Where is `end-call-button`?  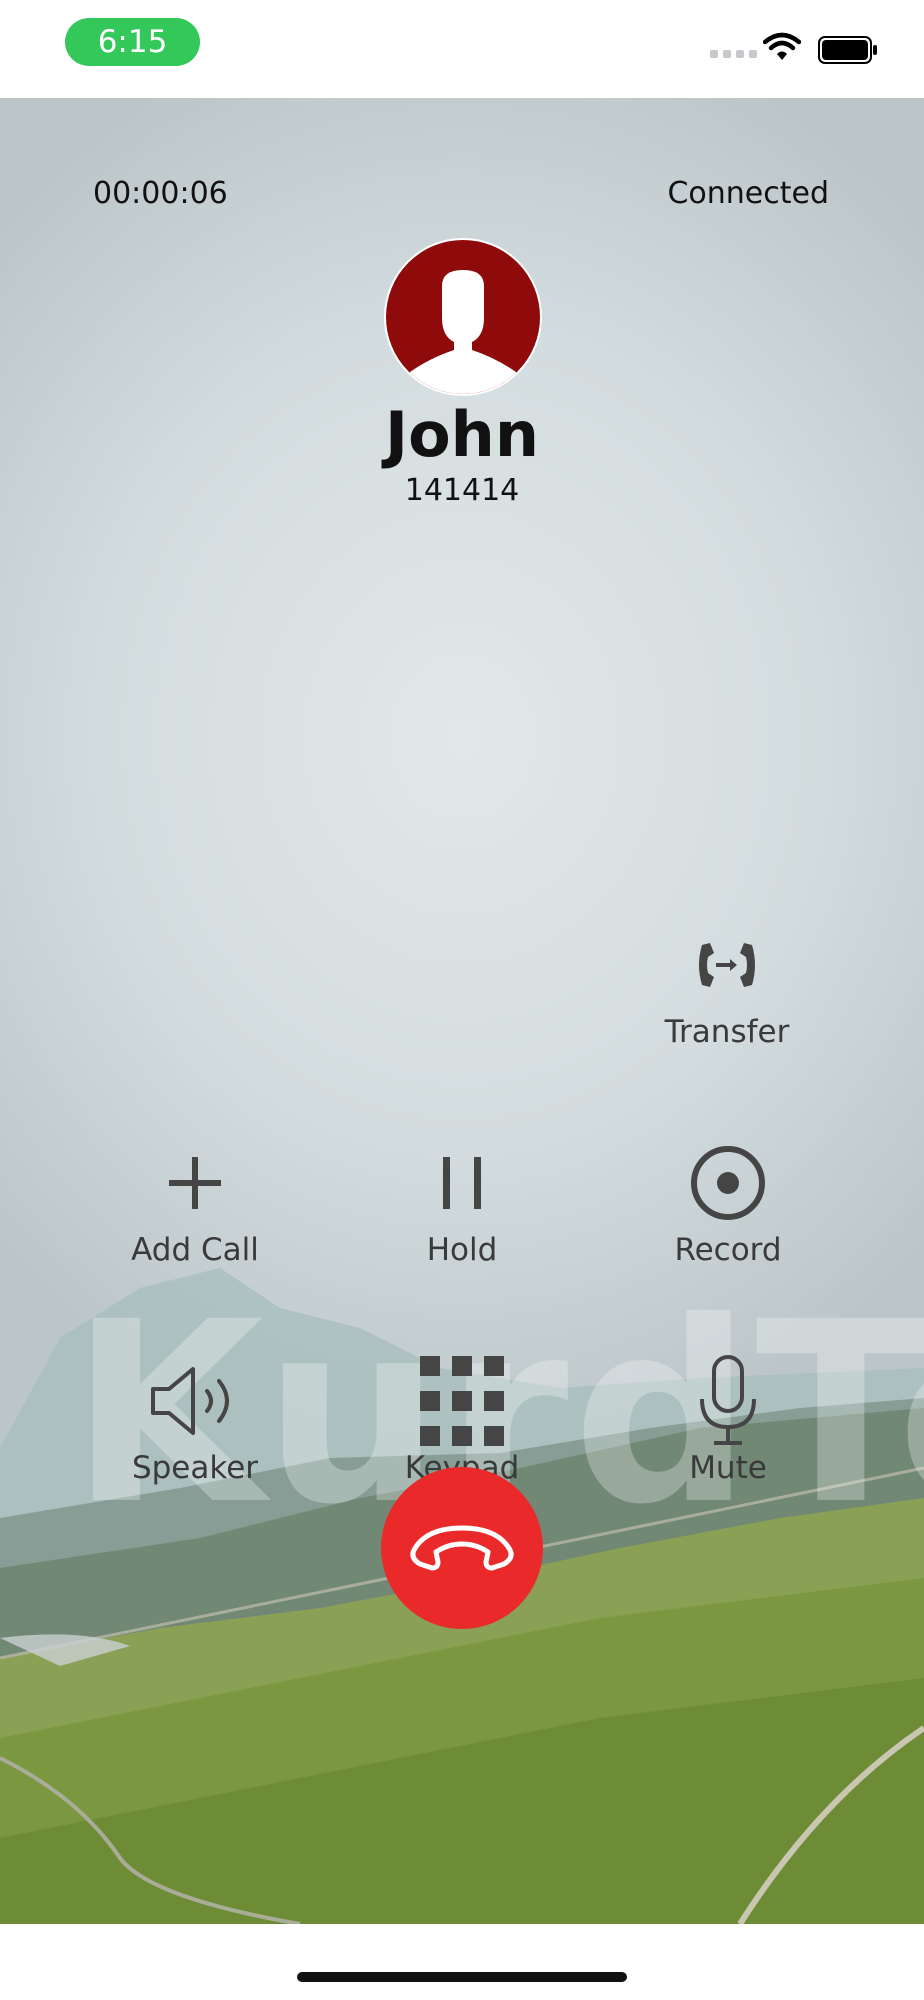
end-call-button is located at coordinates (462, 1548).